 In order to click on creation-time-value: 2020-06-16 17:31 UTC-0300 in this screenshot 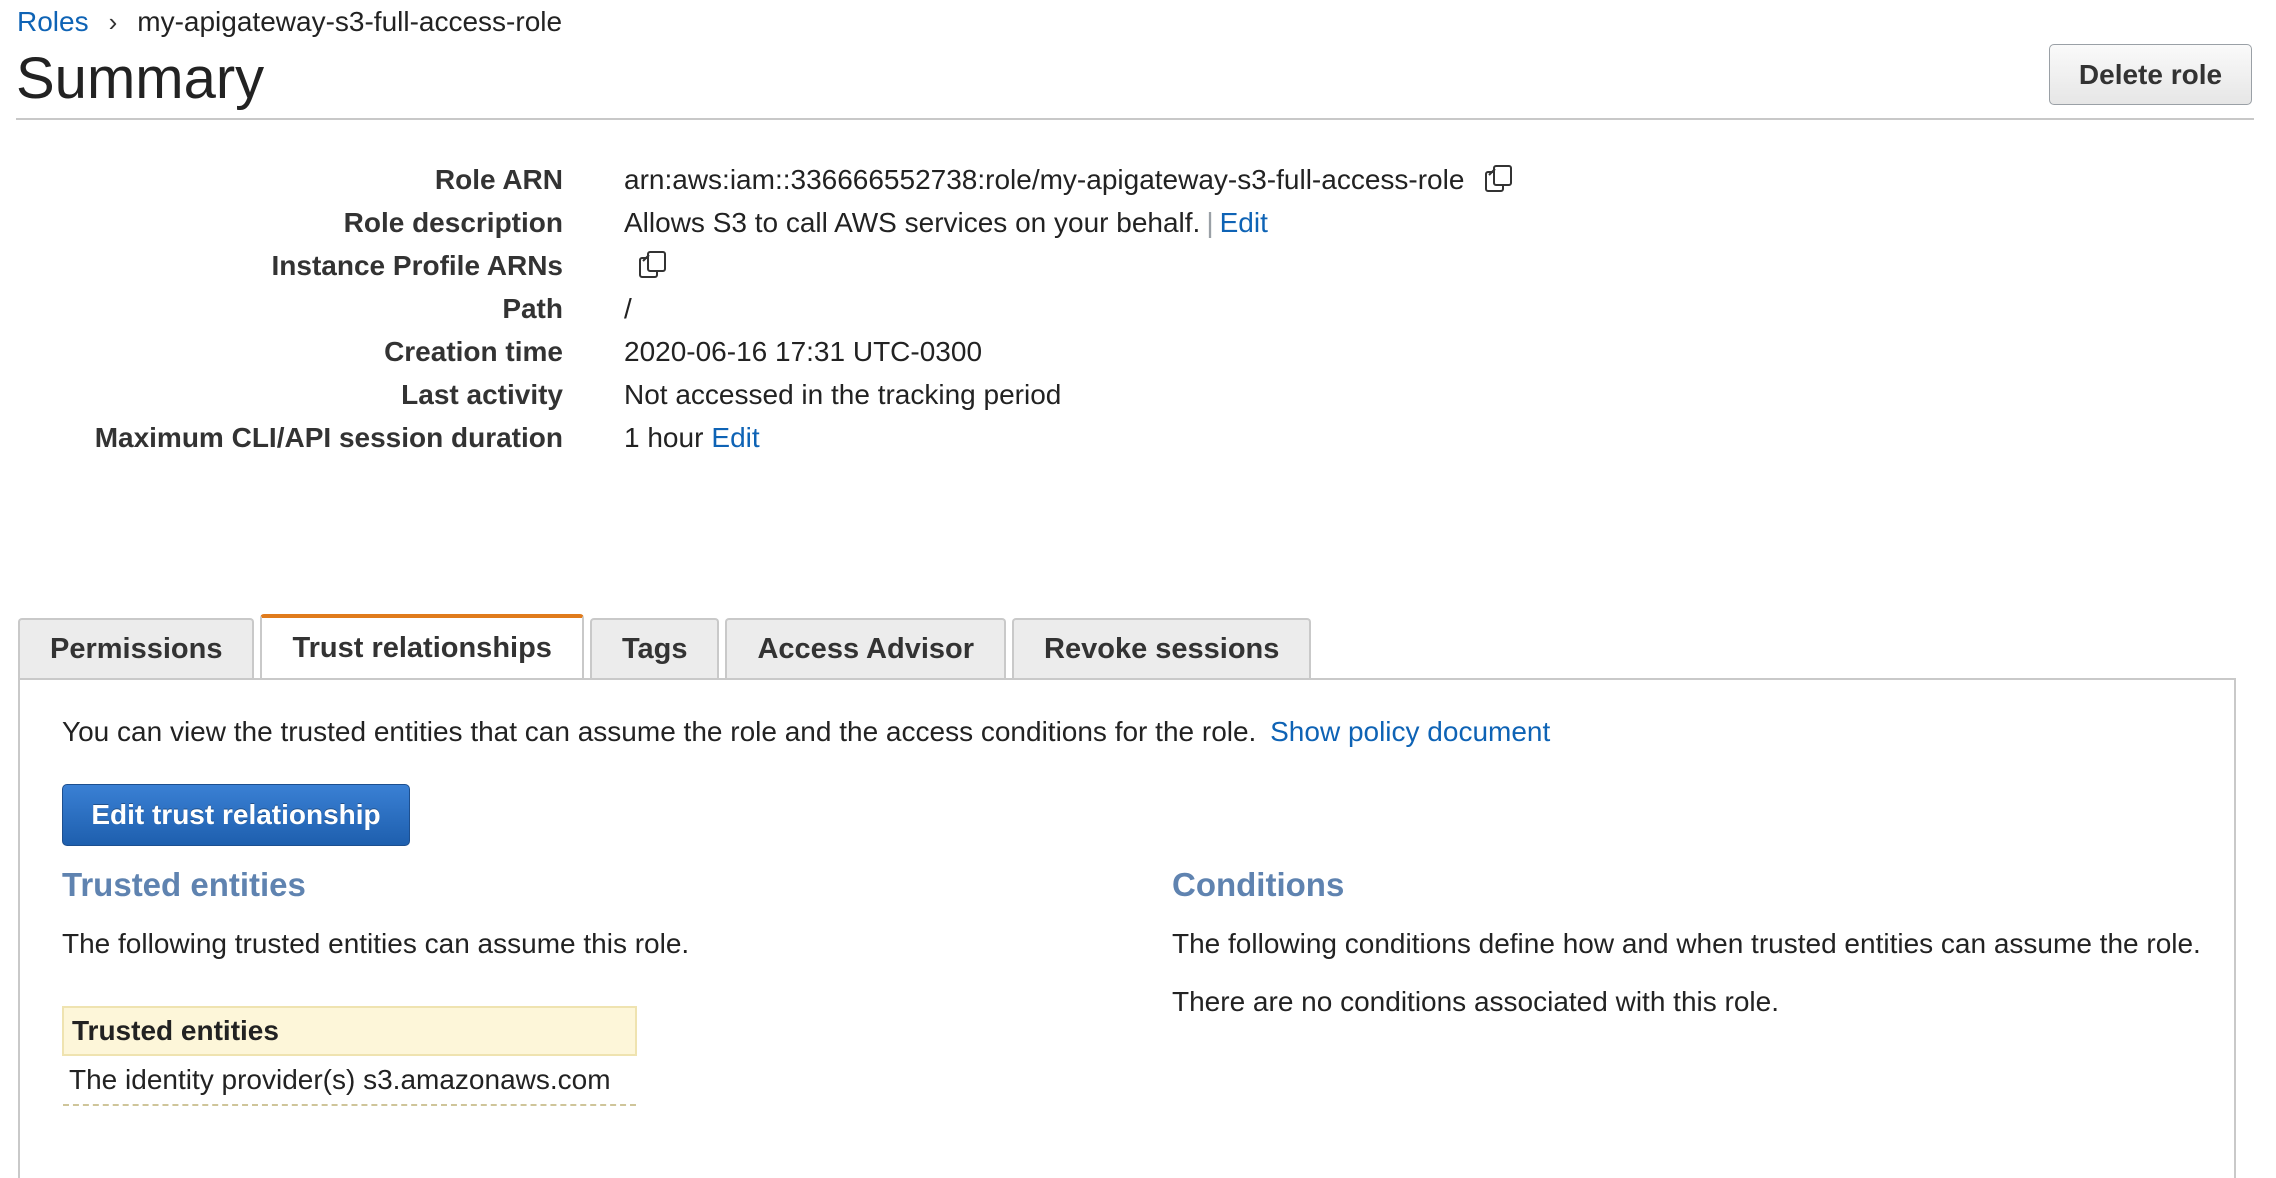, I will do `click(803, 351)`.